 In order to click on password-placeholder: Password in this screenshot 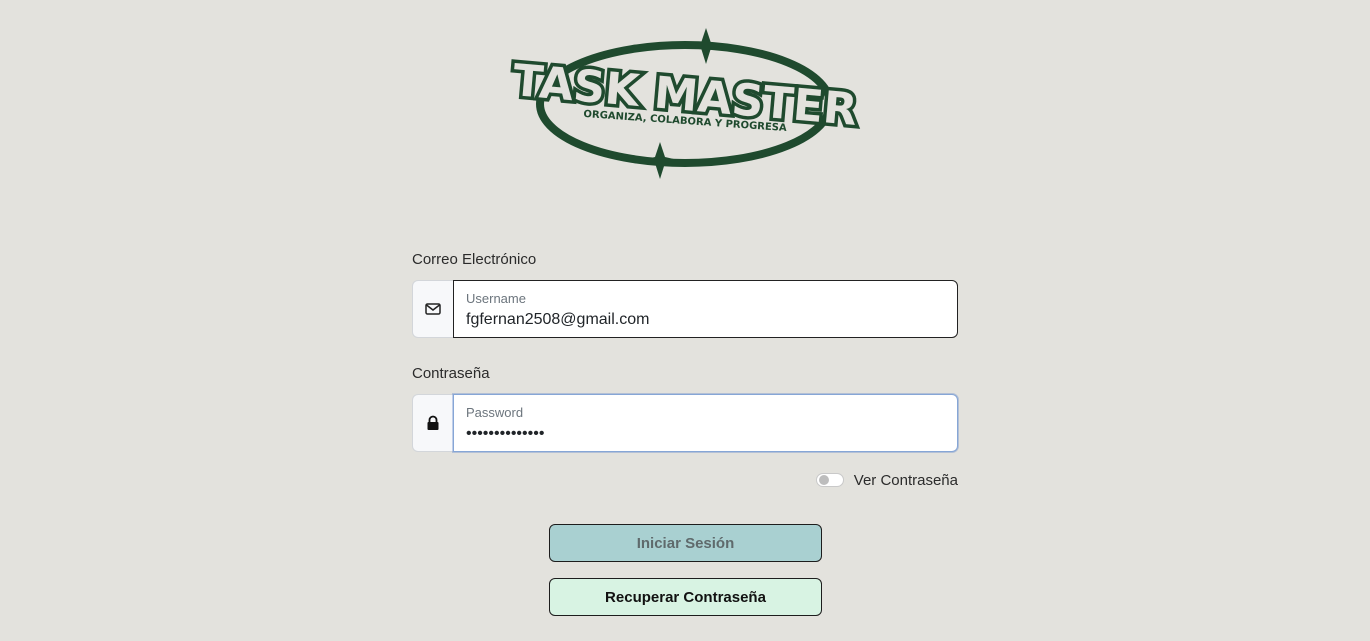, I will do `click(495, 412)`.